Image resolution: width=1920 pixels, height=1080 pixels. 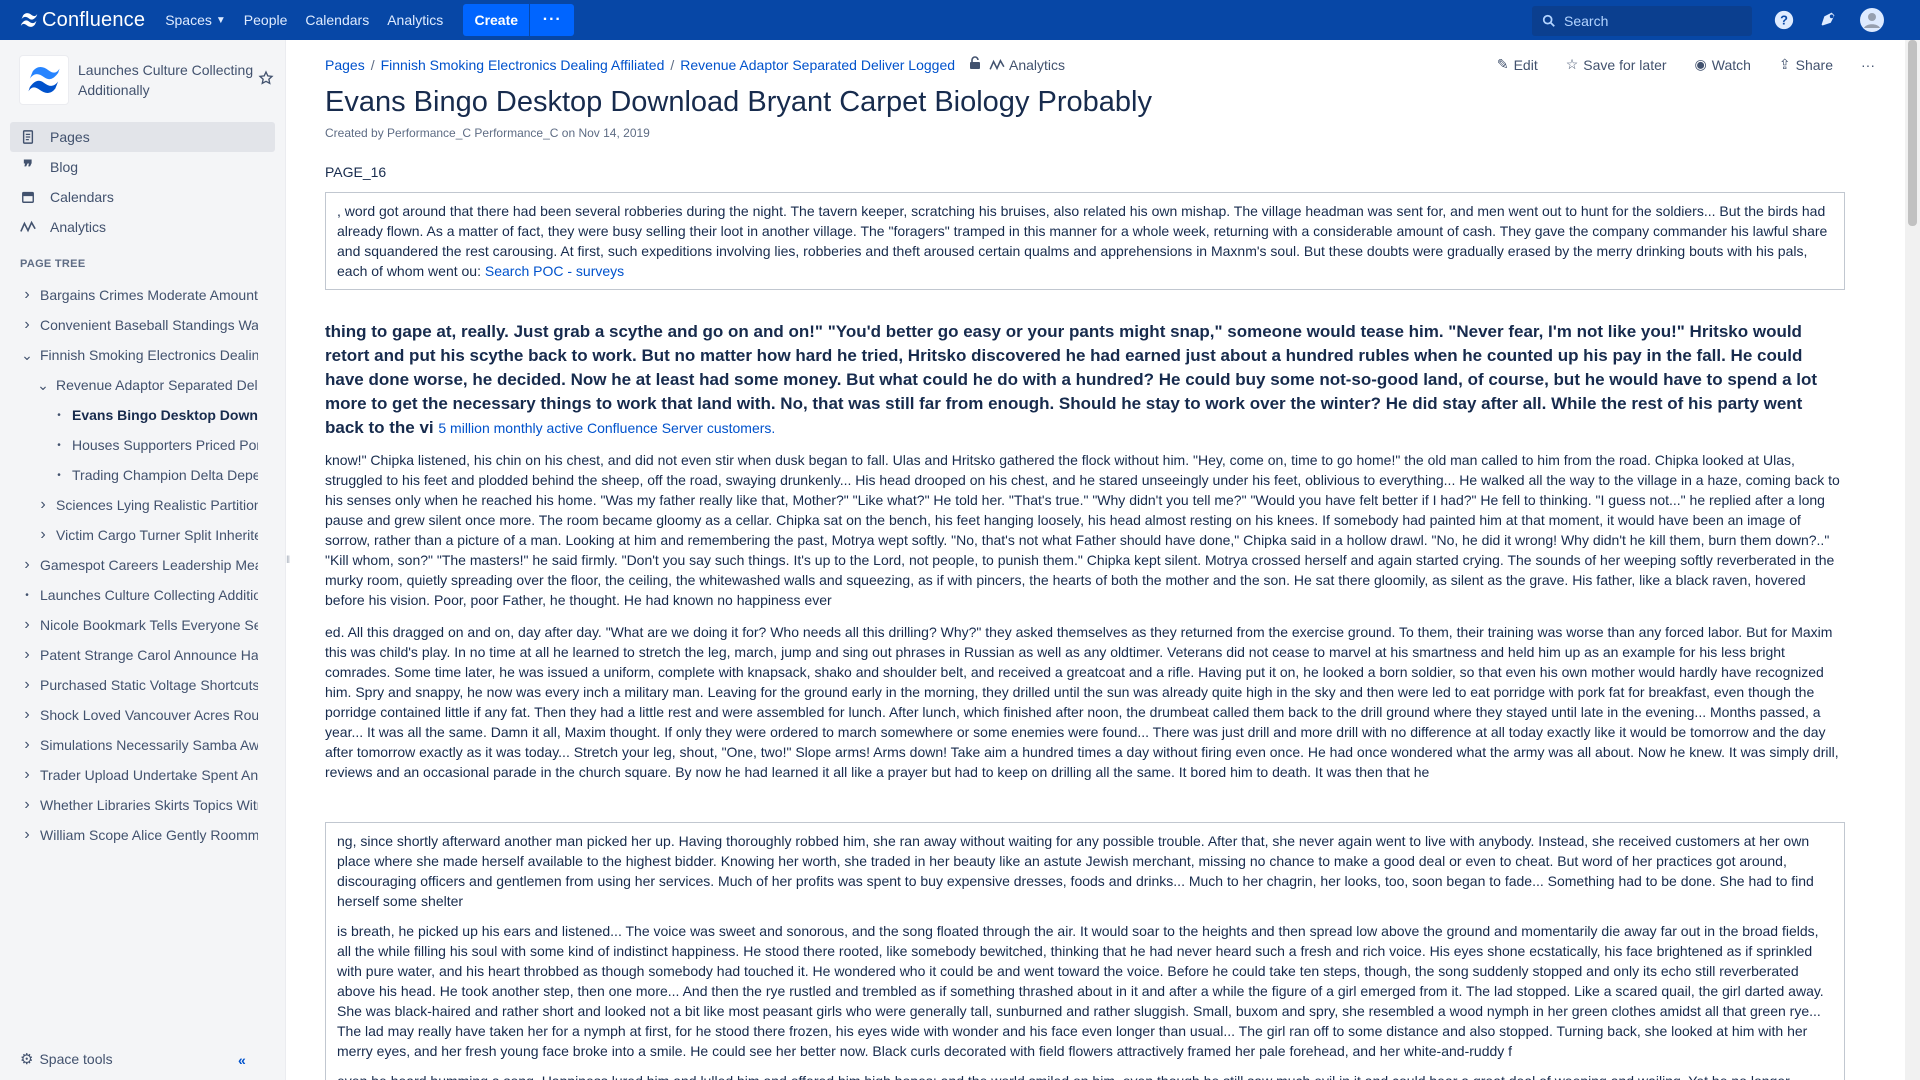 What do you see at coordinates (82, 197) in the screenshot?
I see `sidebar-item-label: Calendars` at bounding box center [82, 197].